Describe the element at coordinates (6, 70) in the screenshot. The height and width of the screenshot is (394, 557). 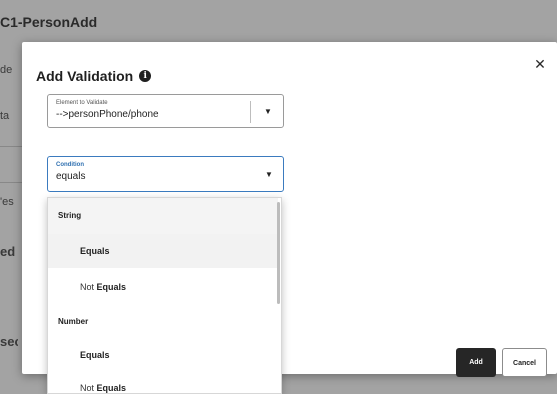
I see `background-text-fragment: de` at that location.